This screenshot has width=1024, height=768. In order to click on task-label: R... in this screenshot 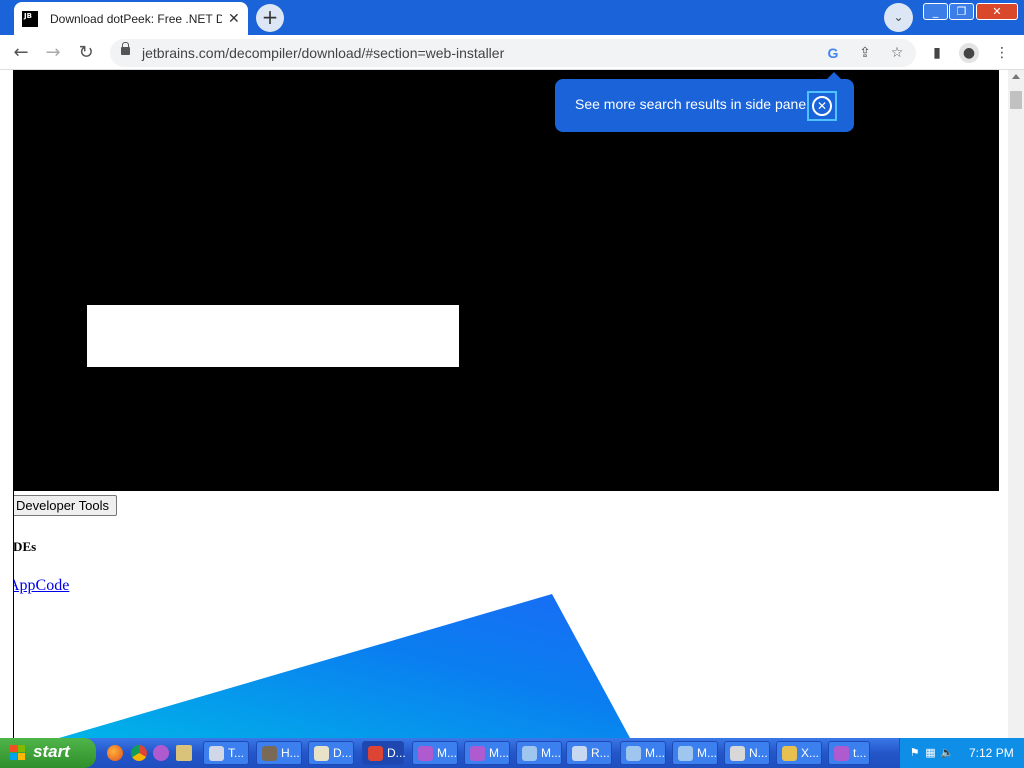, I will do `click(600, 753)`.